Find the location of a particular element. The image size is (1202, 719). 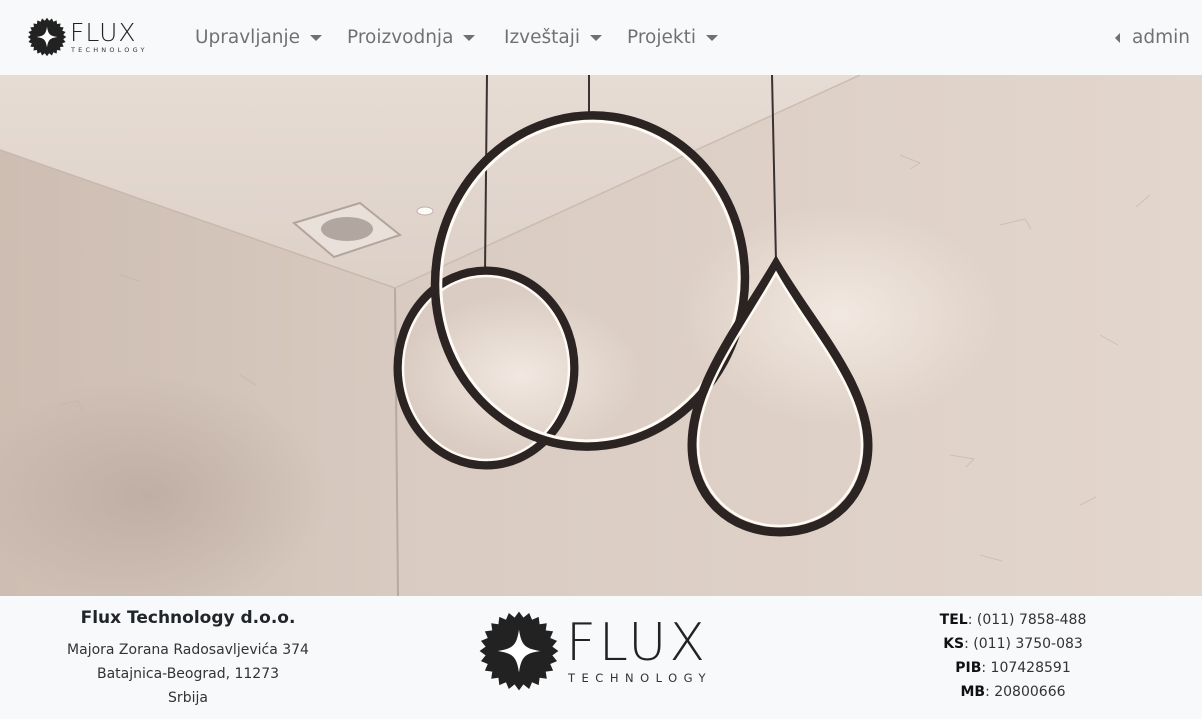

tel-label: TEL is located at coordinates (953, 620).